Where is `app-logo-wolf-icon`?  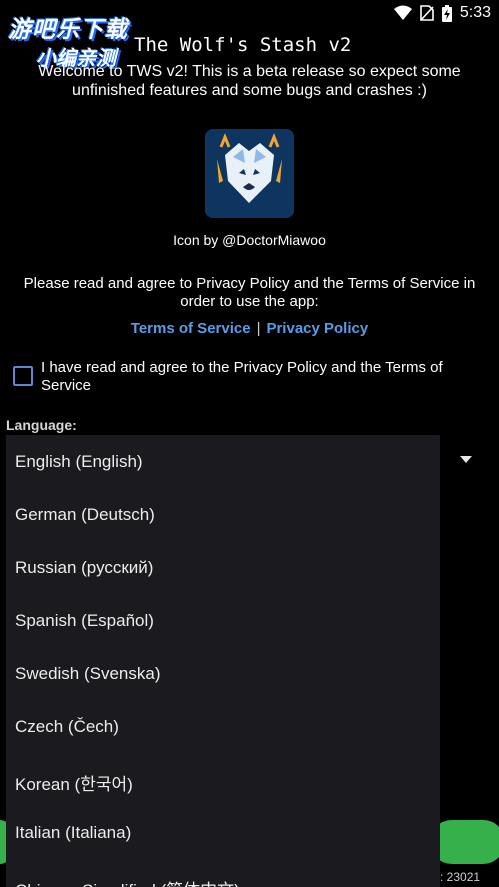 app-logo-wolf-icon is located at coordinates (249, 173).